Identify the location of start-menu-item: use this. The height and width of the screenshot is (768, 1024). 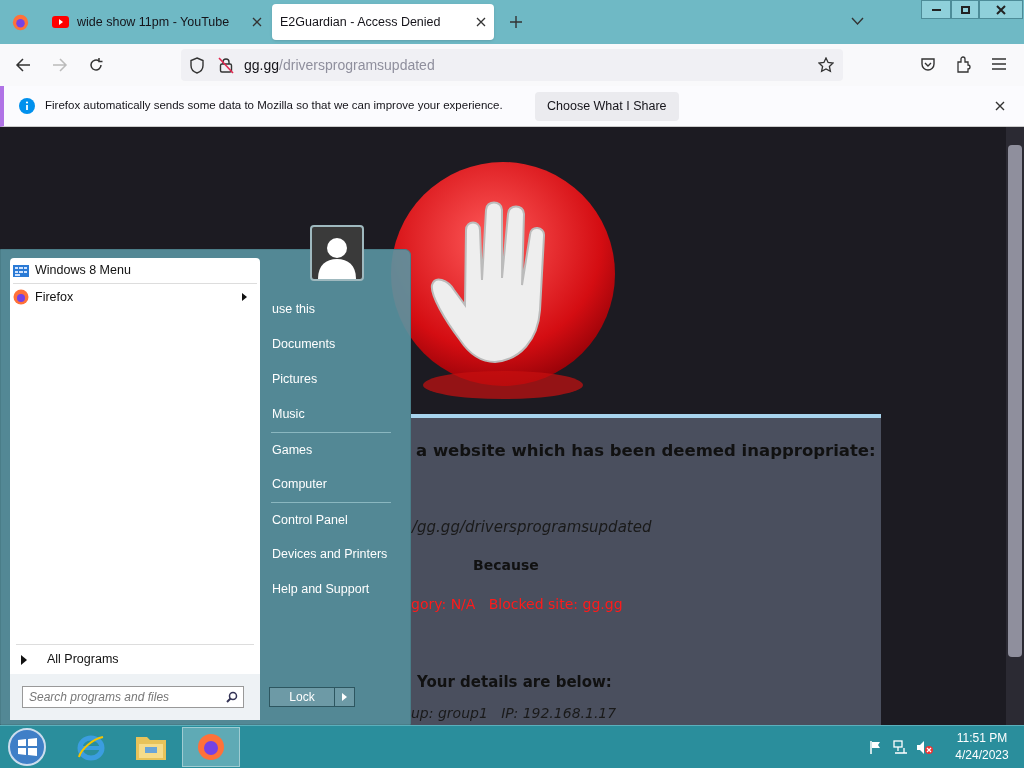
(331, 309).